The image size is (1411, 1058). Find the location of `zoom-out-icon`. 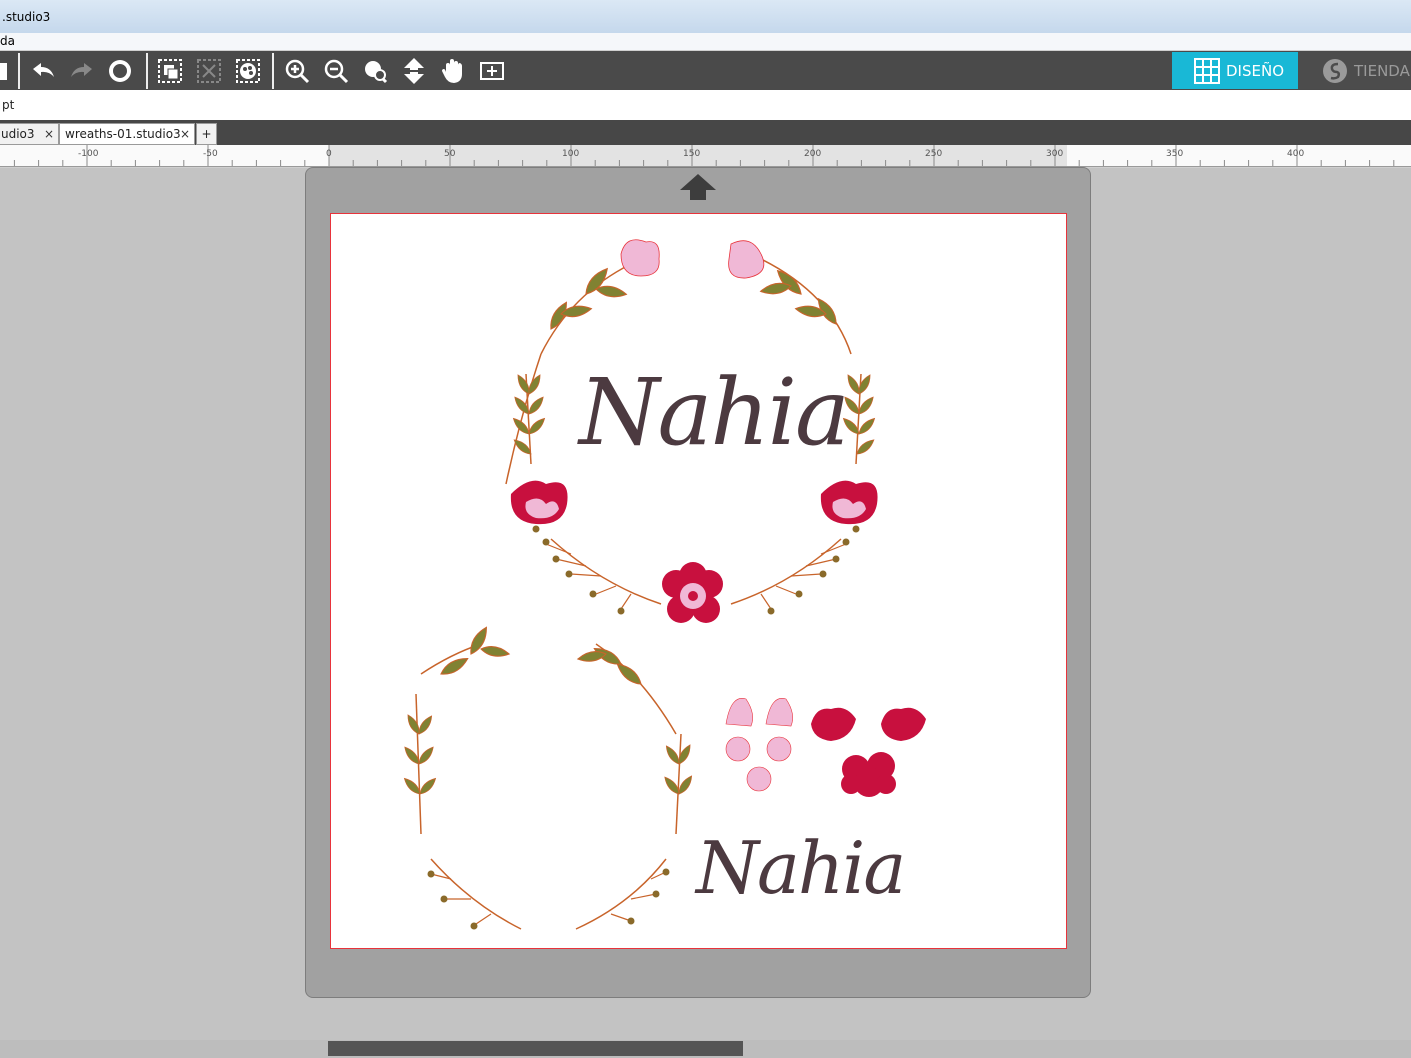

zoom-out-icon is located at coordinates (336, 71).